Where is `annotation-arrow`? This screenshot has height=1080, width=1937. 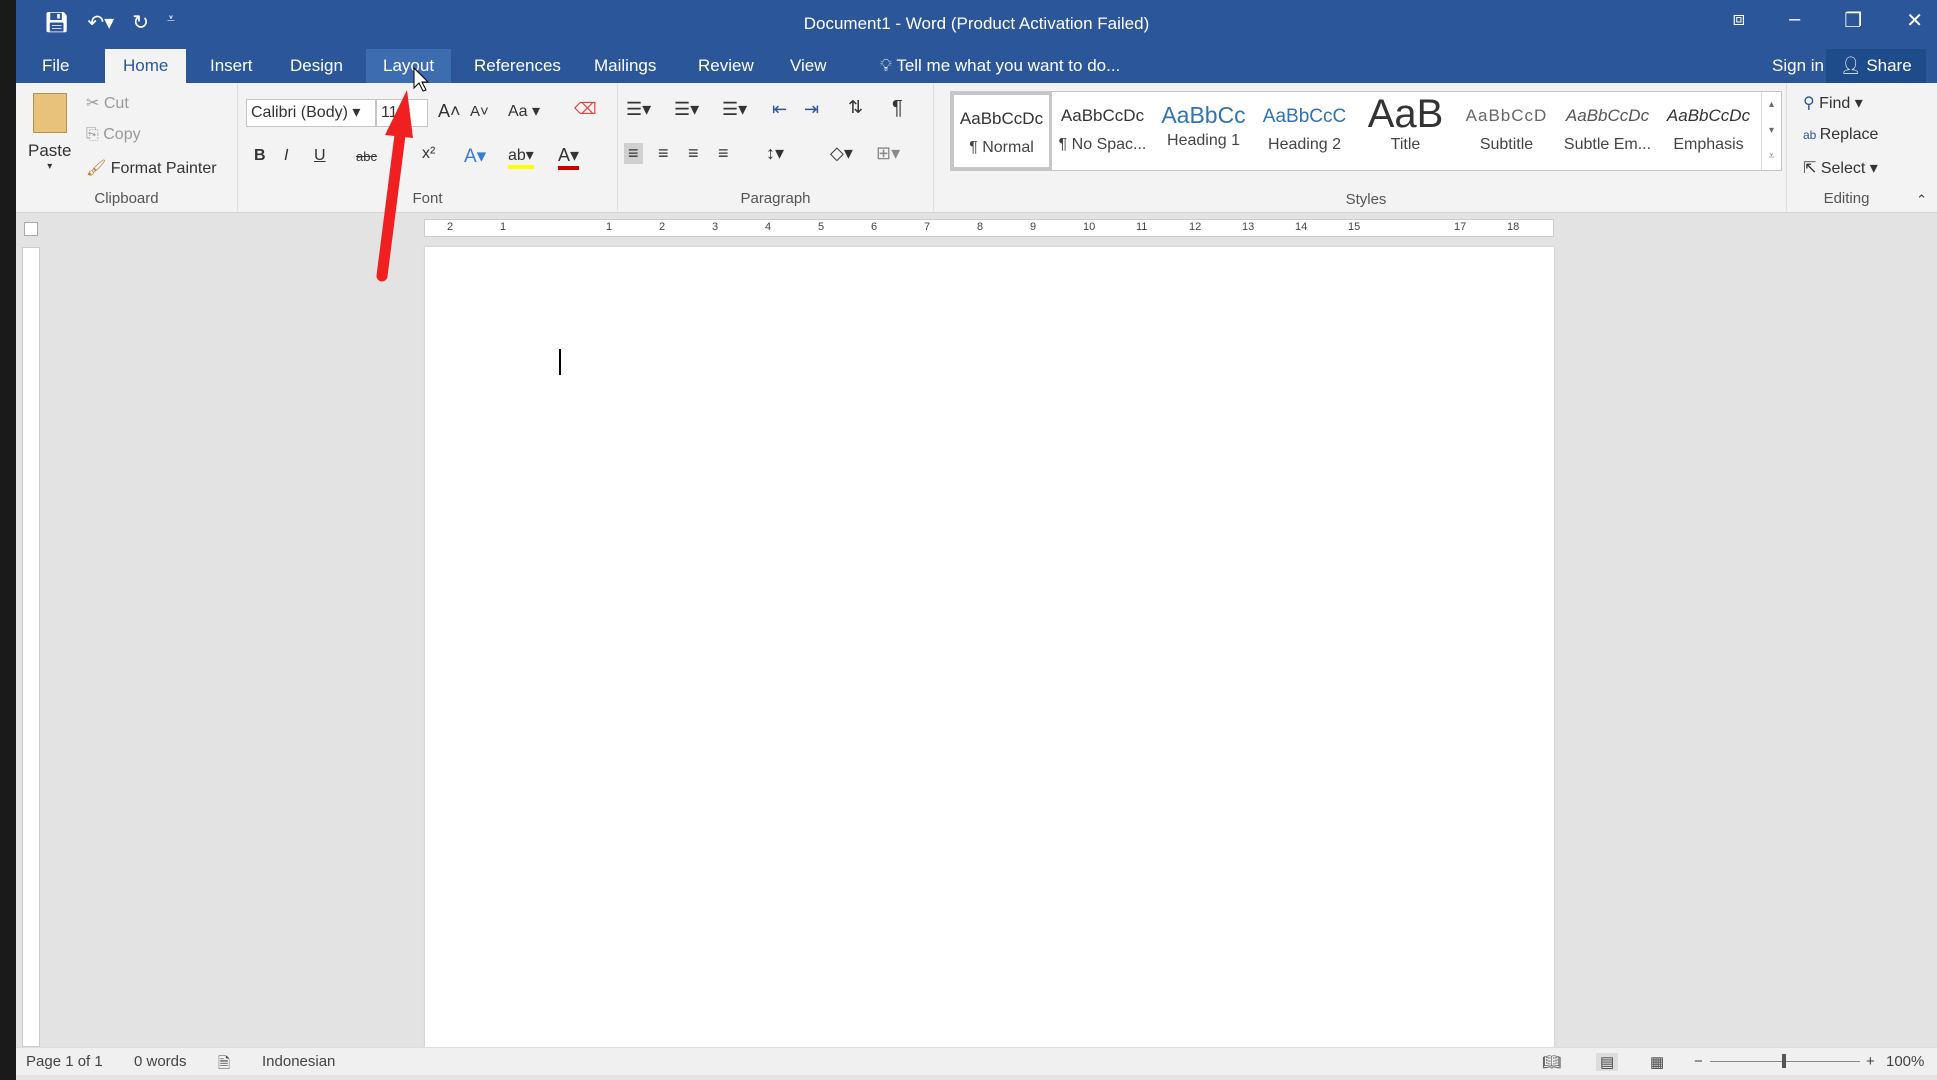
annotation-arrow is located at coordinates (403, 174).